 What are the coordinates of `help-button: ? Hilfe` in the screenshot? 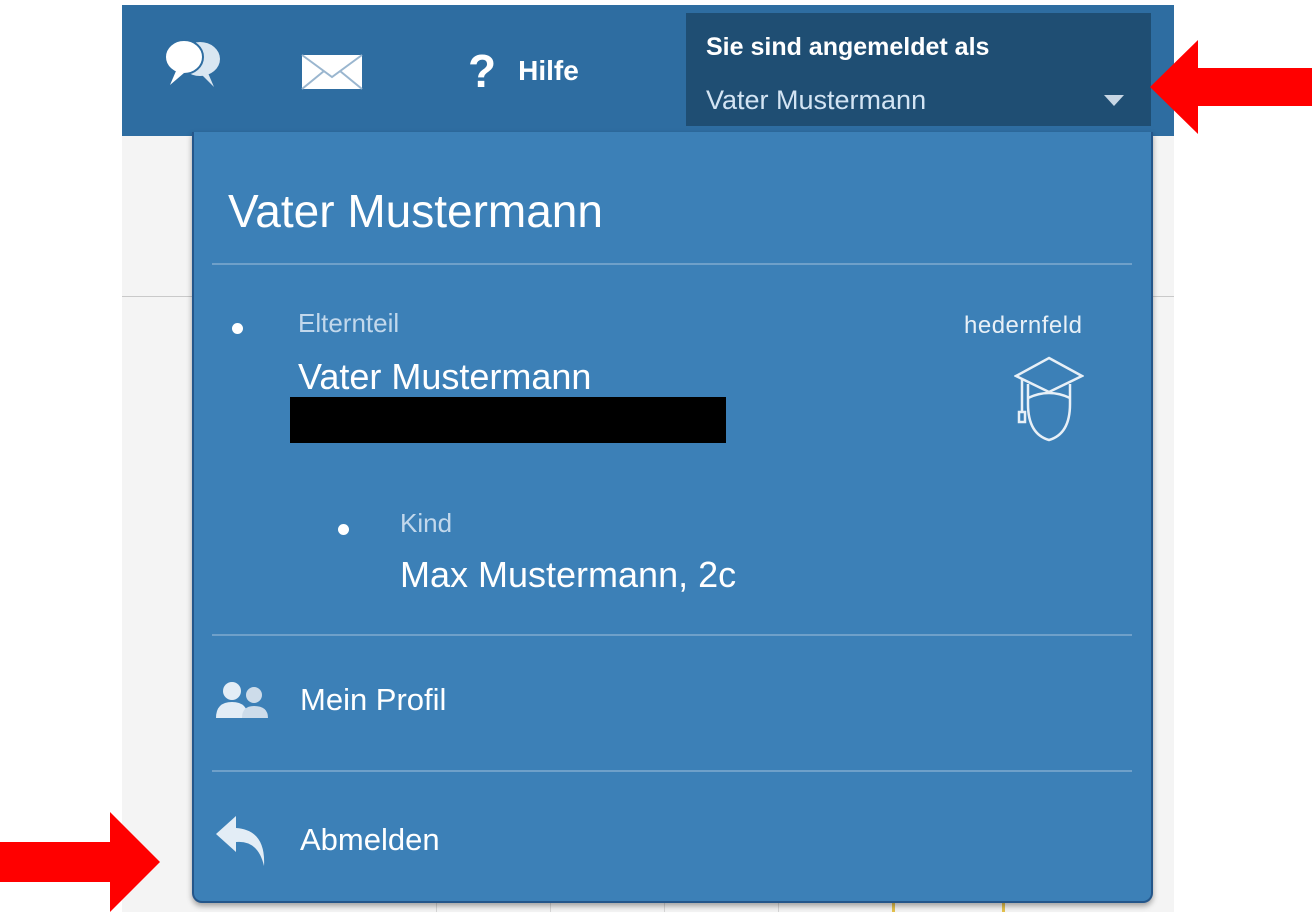 It's located at (523, 71).